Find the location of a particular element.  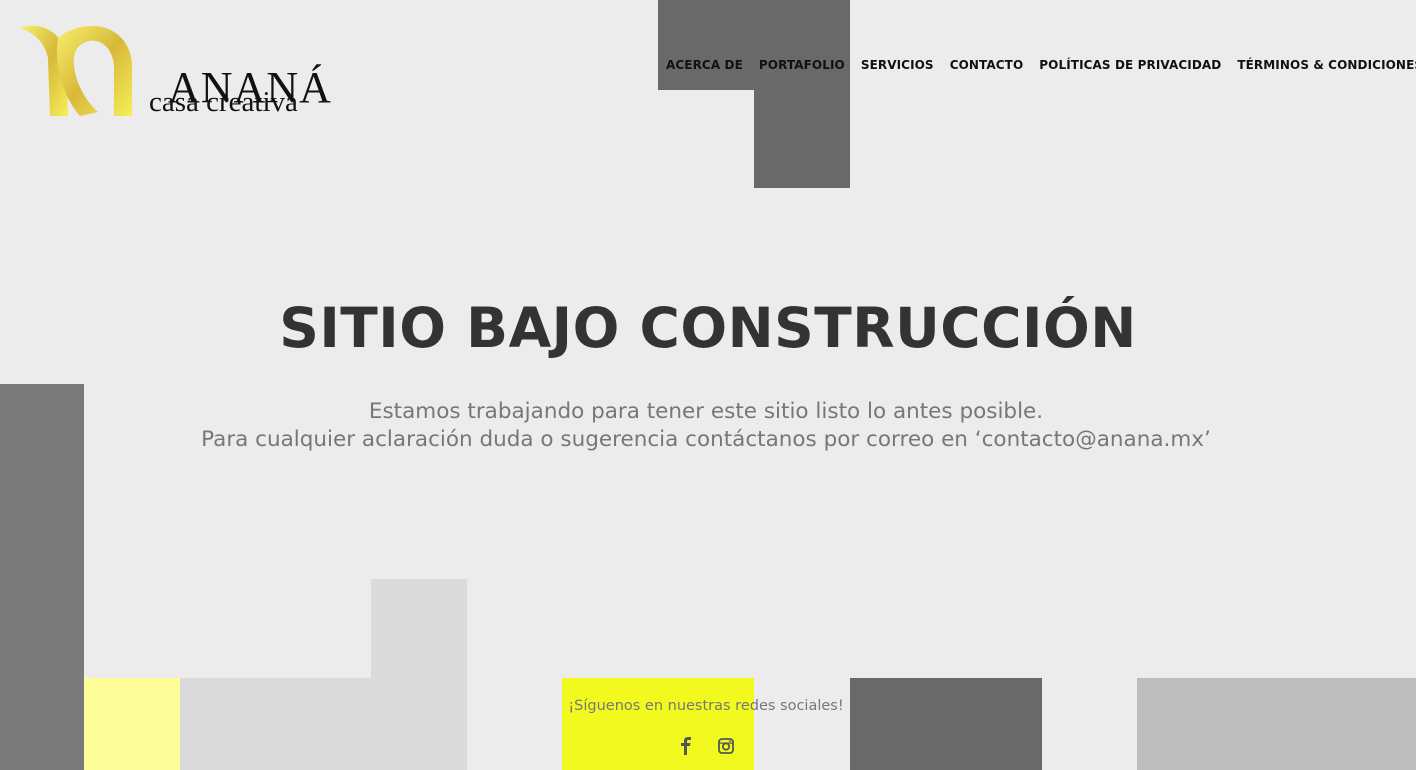

nav-item-contacto: CONTACTO is located at coordinates (987, 65).